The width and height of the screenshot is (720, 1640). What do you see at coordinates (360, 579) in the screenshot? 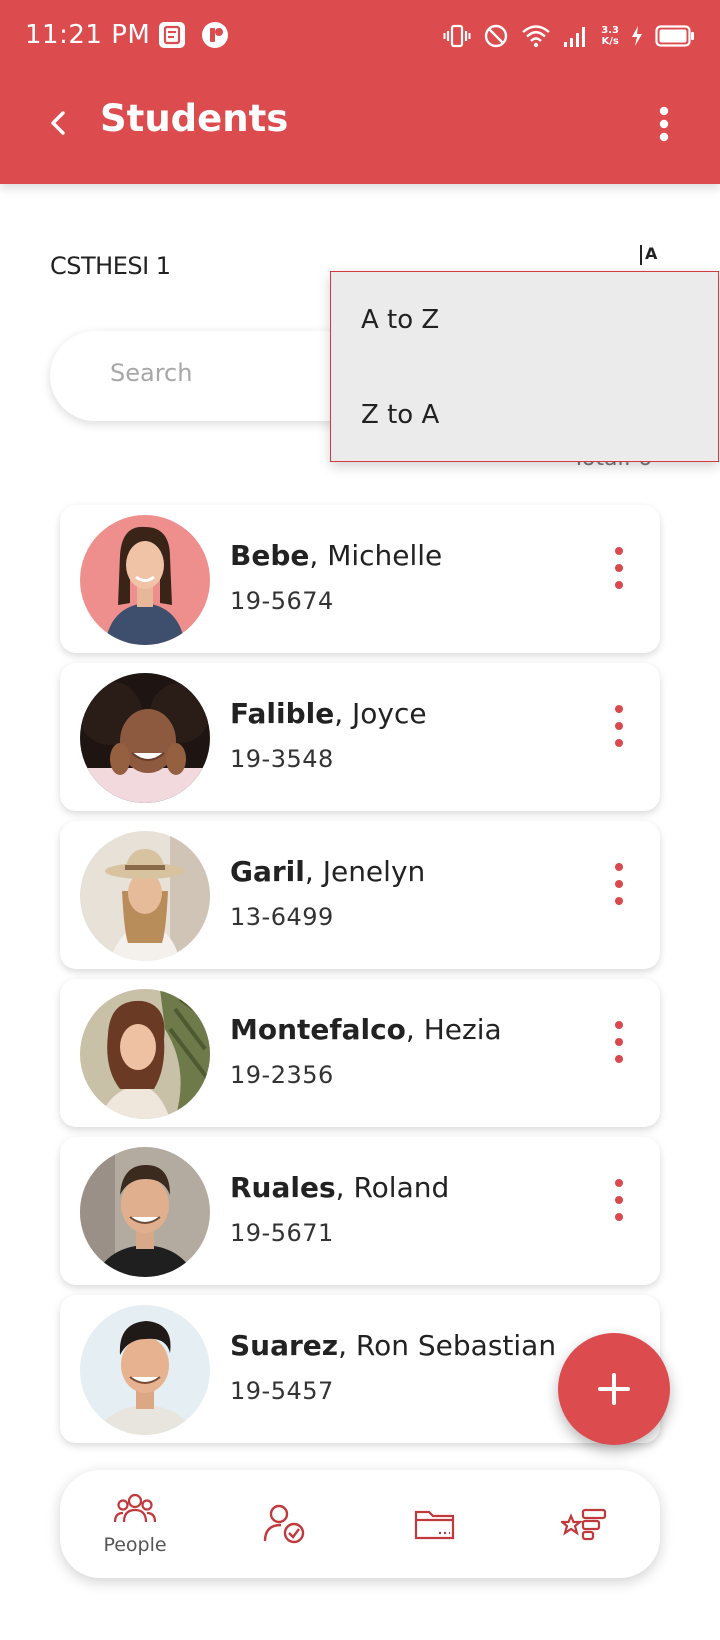
I see `student-card: Bebe, Michelle 19-5674` at bounding box center [360, 579].